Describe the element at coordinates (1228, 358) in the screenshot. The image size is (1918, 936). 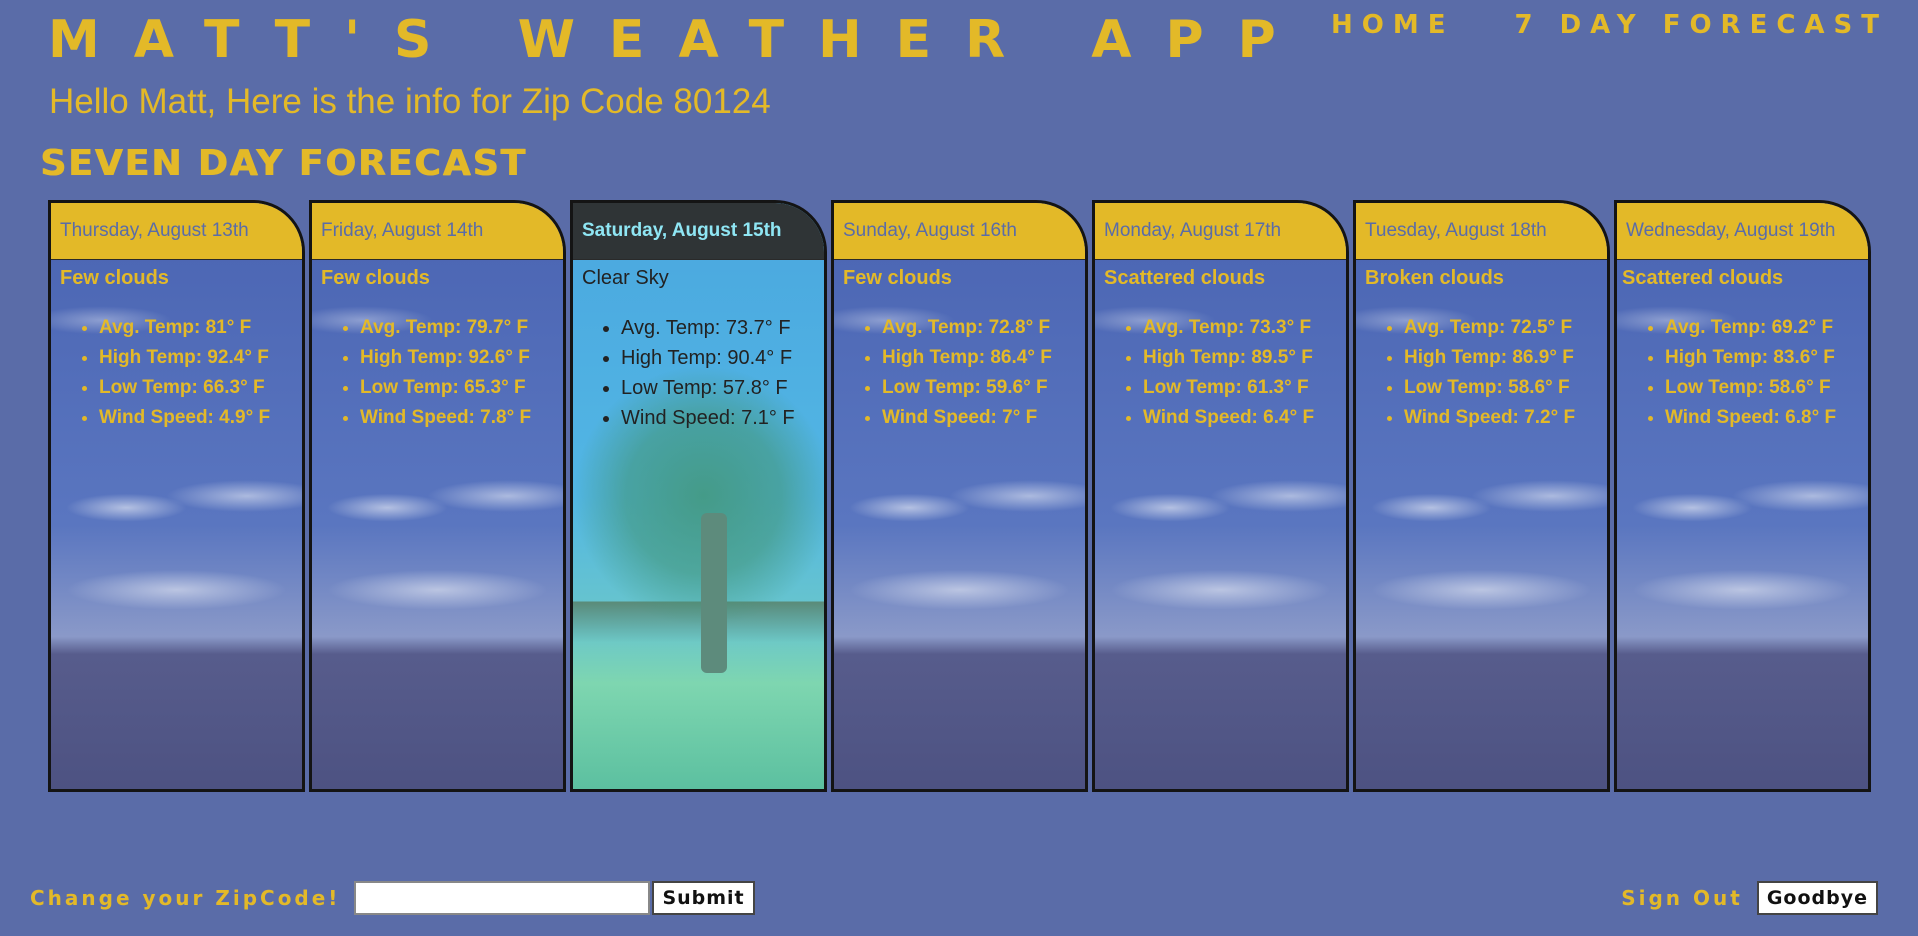
I see `high-temp: High Temp: 89.5° F` at that location.